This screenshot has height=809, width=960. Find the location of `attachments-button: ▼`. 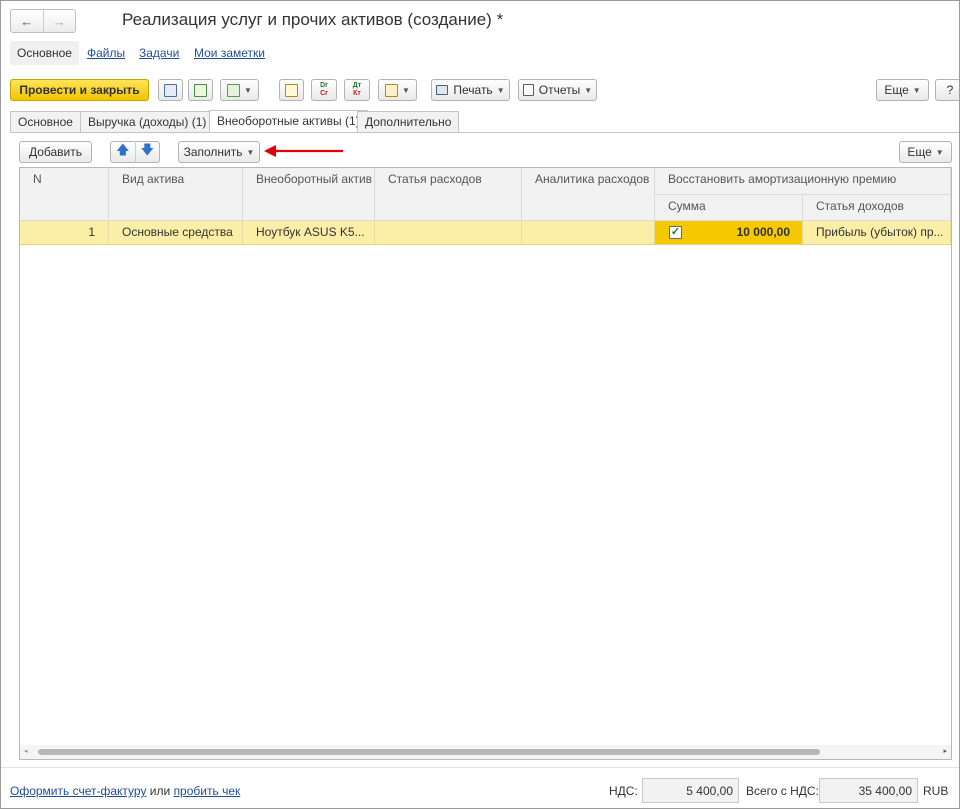

attachments-button: ▼ is located at coordinates (397, 90).